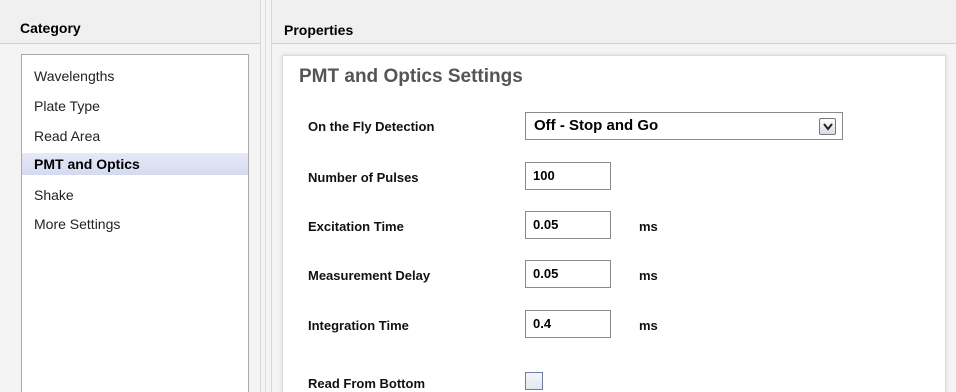 This screenshot has height=392, width=956. What do you see at coordinates (614, 22) in the screenshot?
I see `properties-header: Properties` at bounding box center [614, 22].